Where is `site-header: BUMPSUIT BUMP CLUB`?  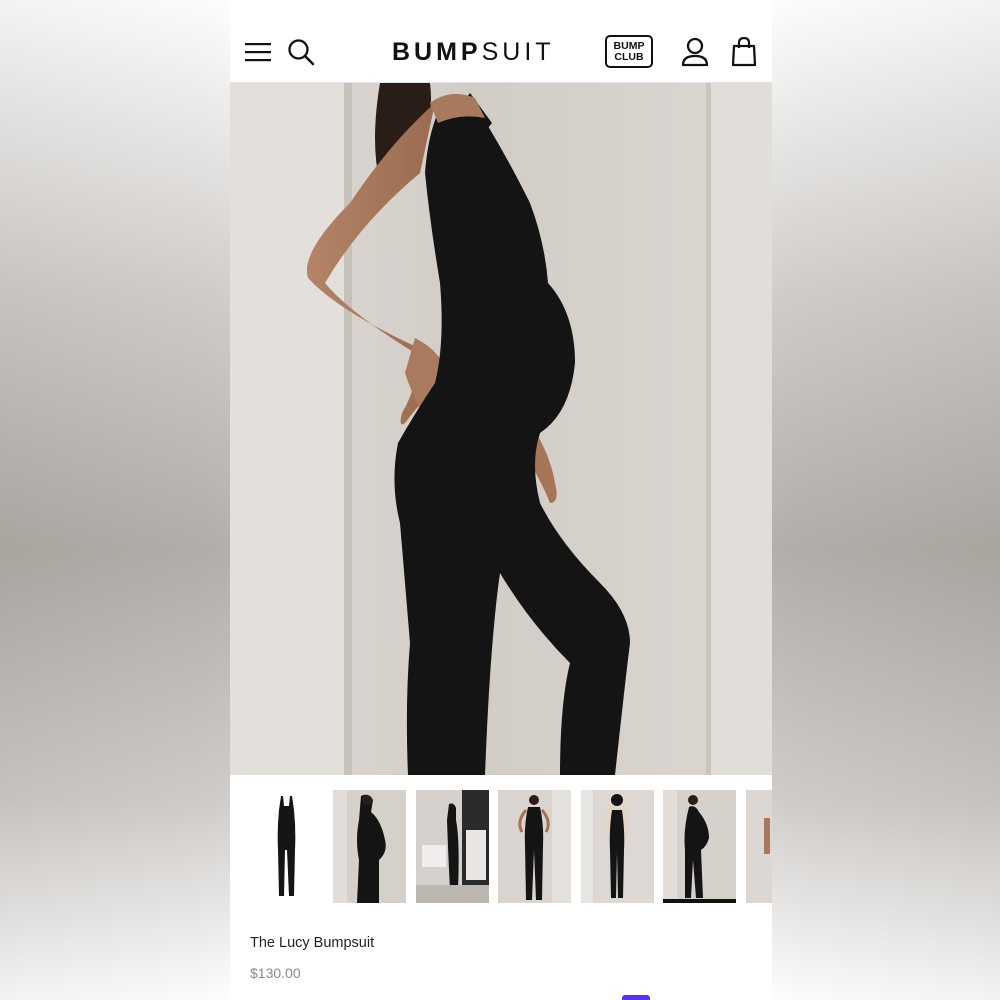 site-header: BUMPSUIT BUMP CLUB is located at coordinates (501, 41).